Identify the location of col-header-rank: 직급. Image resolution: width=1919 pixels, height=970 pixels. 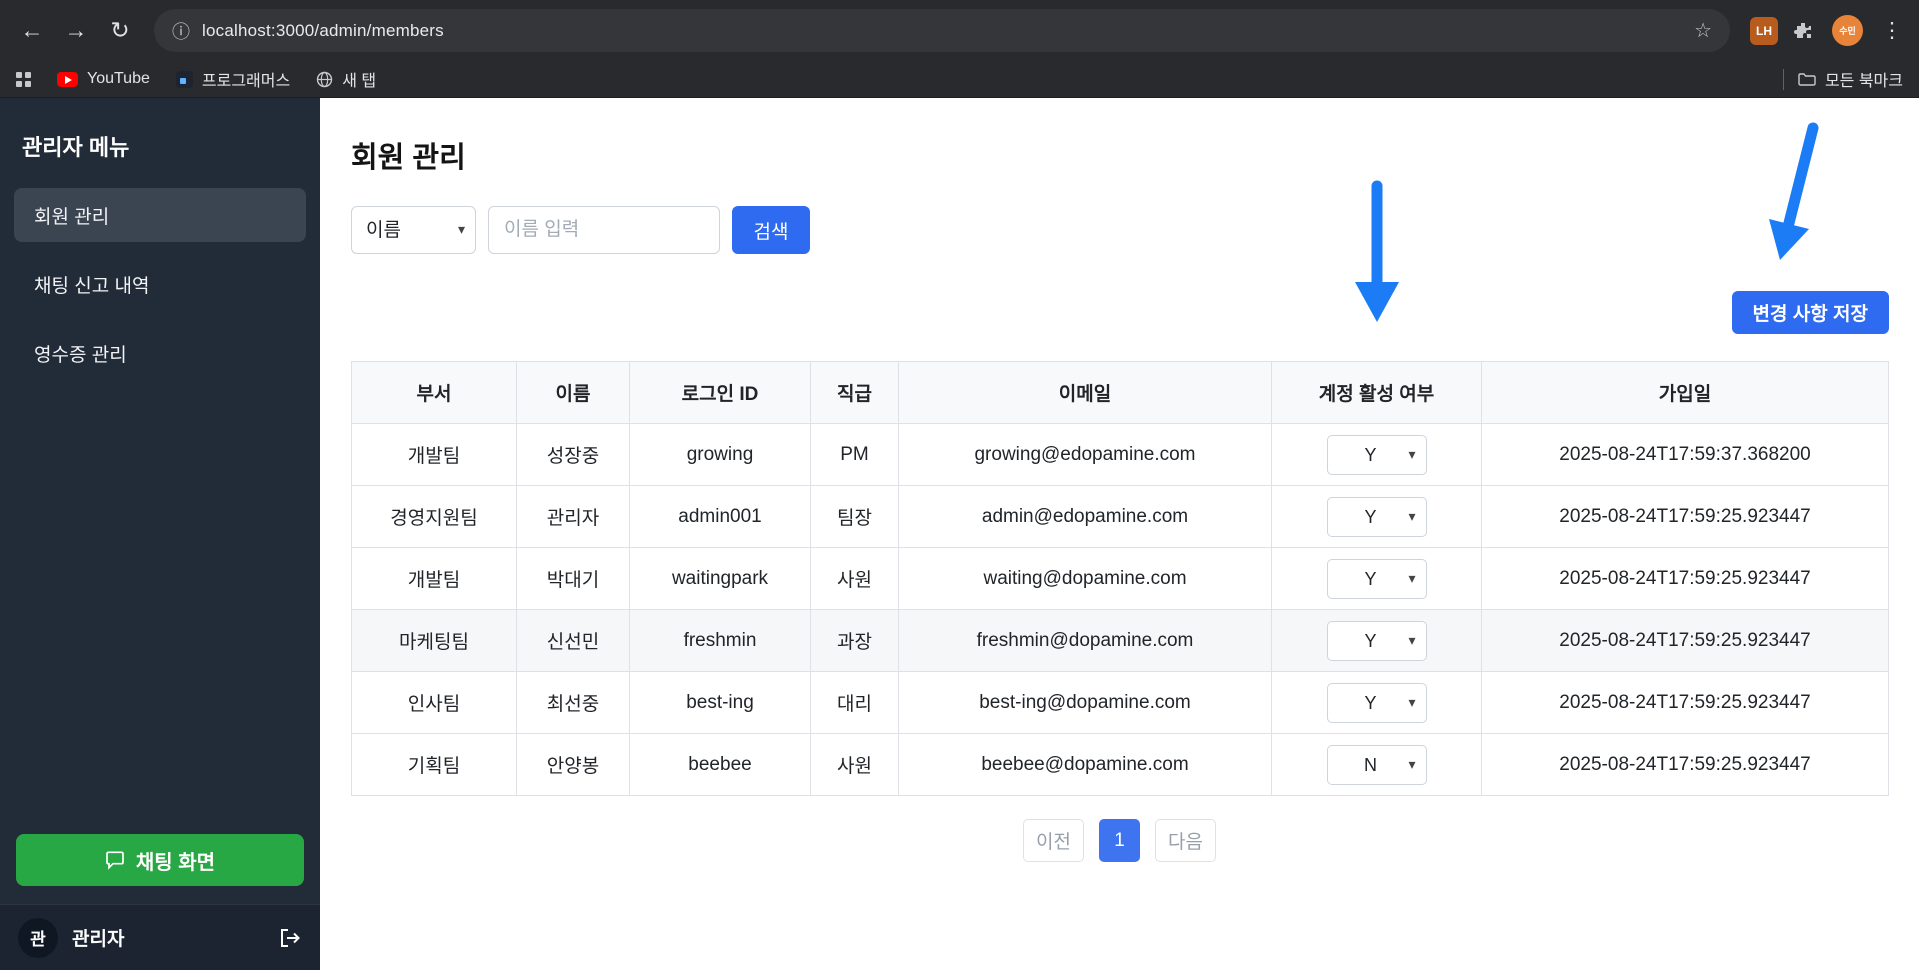
(854, 392).